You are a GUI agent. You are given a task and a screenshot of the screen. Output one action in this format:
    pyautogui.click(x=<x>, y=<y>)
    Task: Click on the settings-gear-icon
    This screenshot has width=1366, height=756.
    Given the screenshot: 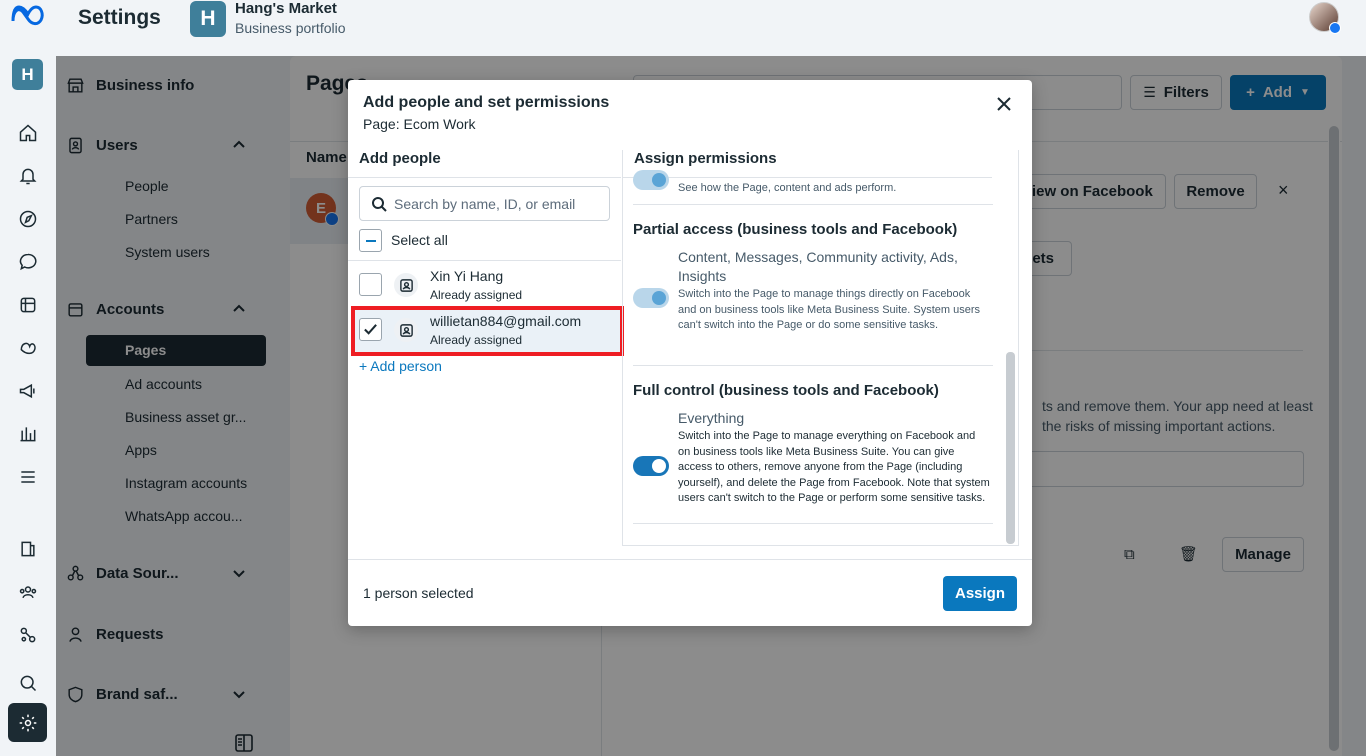 What is the action you would take?
    pyautogui.click(x=27, y=722)
    